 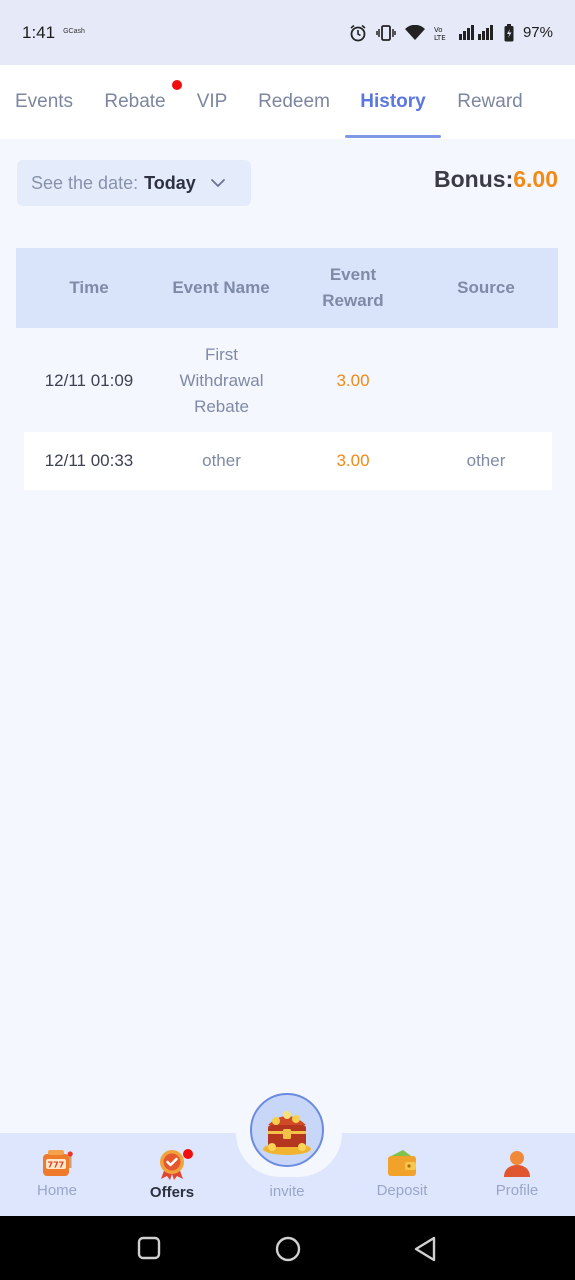 What do you see at coordinates (451, 32) in the screenshot?
I see `status-icons: Vo LTE 97%` at bounding box center [451, 32].